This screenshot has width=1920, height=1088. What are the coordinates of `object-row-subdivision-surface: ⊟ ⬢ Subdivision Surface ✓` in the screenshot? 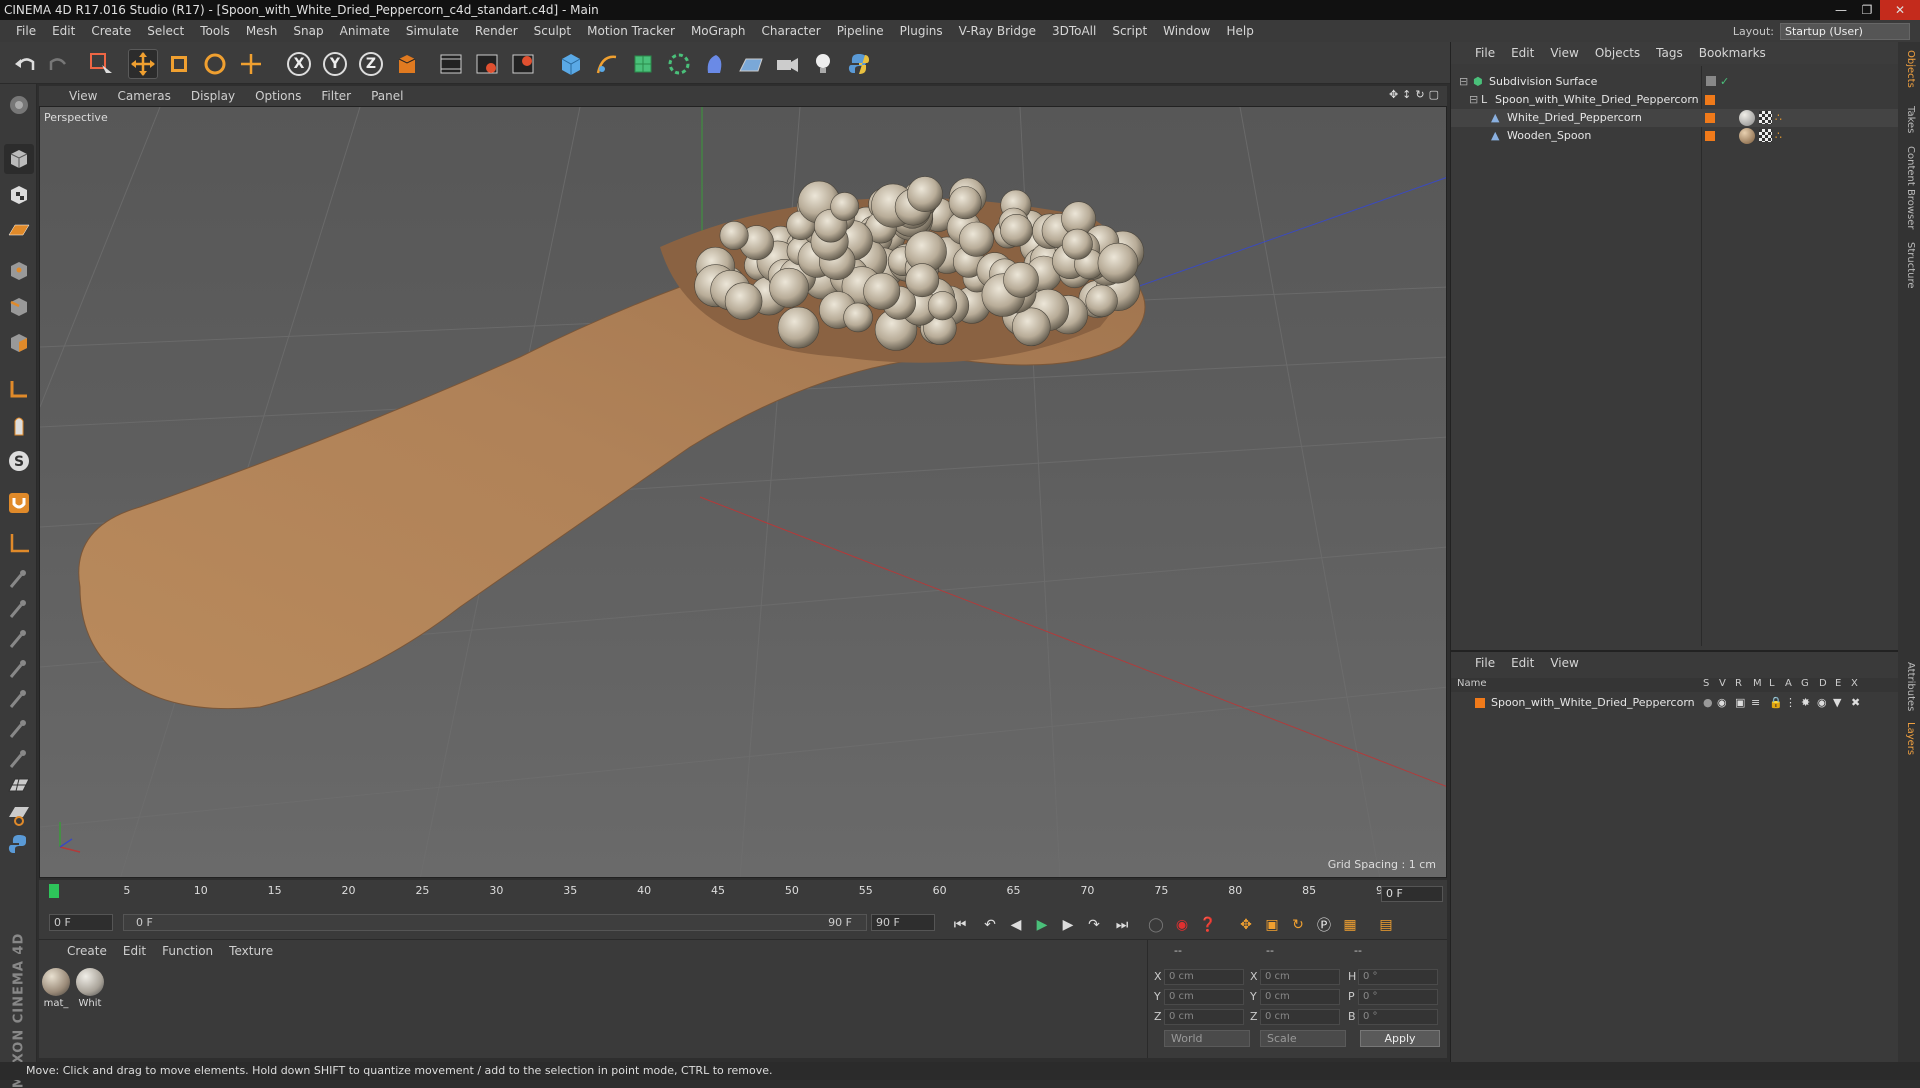 It's located at (1675, 82).